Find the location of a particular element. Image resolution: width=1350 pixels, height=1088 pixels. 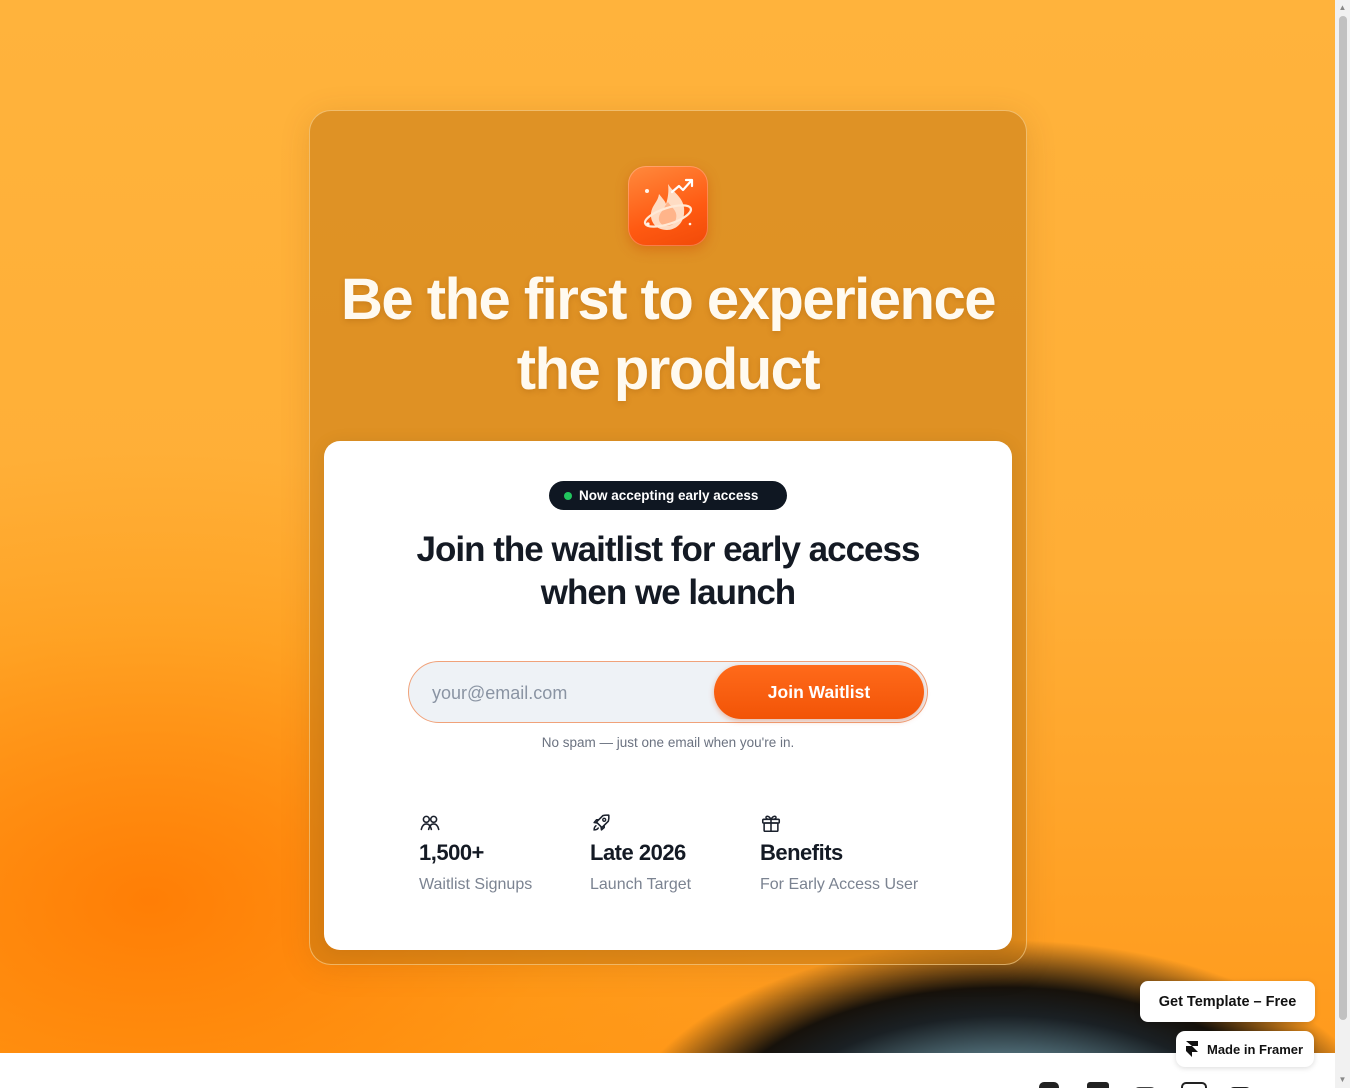

rocket-icon is located at coordinates (601, 822).